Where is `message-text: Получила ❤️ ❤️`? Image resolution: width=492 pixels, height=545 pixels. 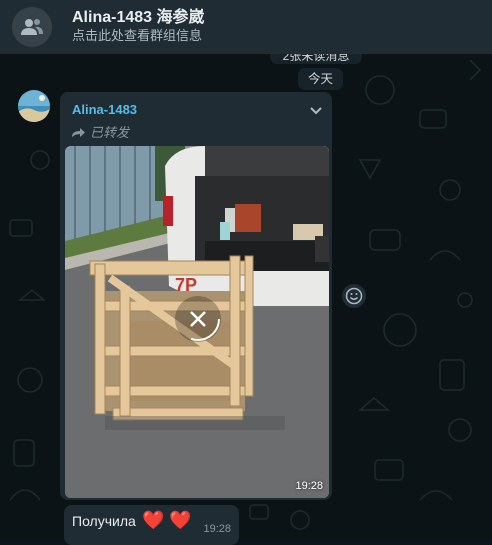
message-text: Получила ❤️ ❤️ is located at coordinates (132, 520).